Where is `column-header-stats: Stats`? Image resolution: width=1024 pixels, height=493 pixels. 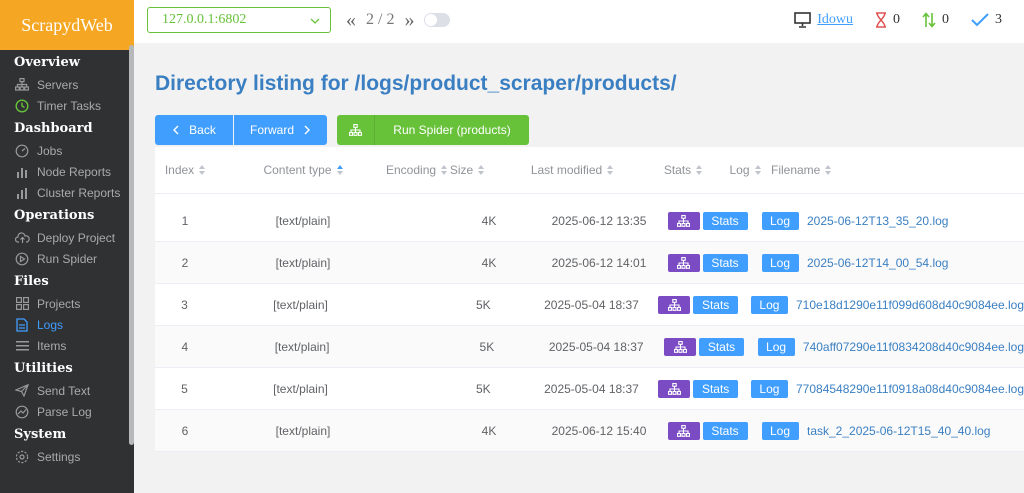 column-header-stats: Stats is located at coordinates (683, 170).